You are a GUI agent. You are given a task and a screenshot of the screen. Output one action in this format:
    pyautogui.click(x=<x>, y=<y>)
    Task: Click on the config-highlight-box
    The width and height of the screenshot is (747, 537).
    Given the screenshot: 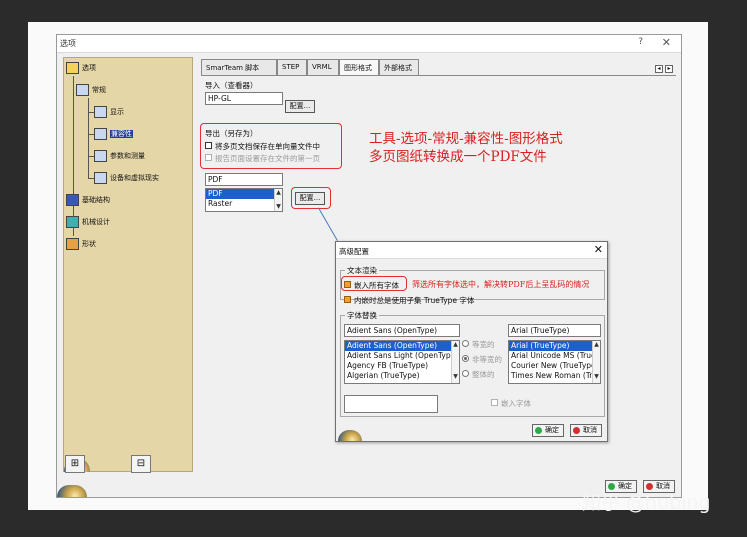 What is the action you would take?
    pyautogui.click(x=311, y=198)
    